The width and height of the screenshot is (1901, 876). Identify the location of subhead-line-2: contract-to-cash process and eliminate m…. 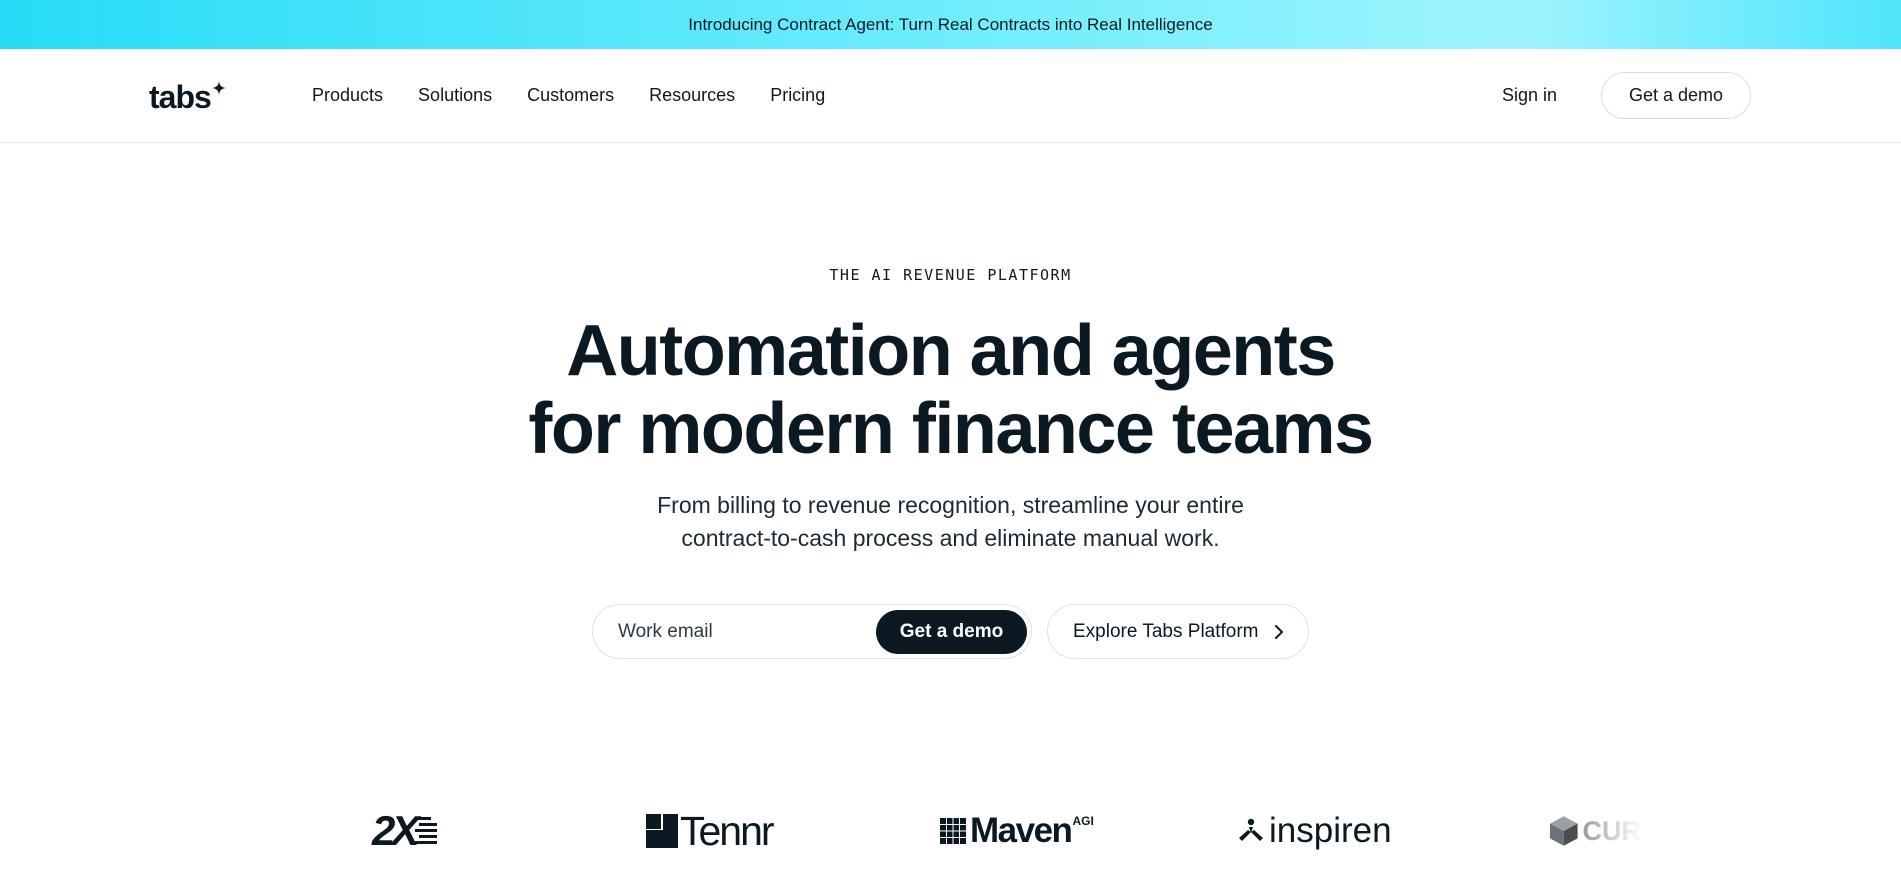
(950, 538).